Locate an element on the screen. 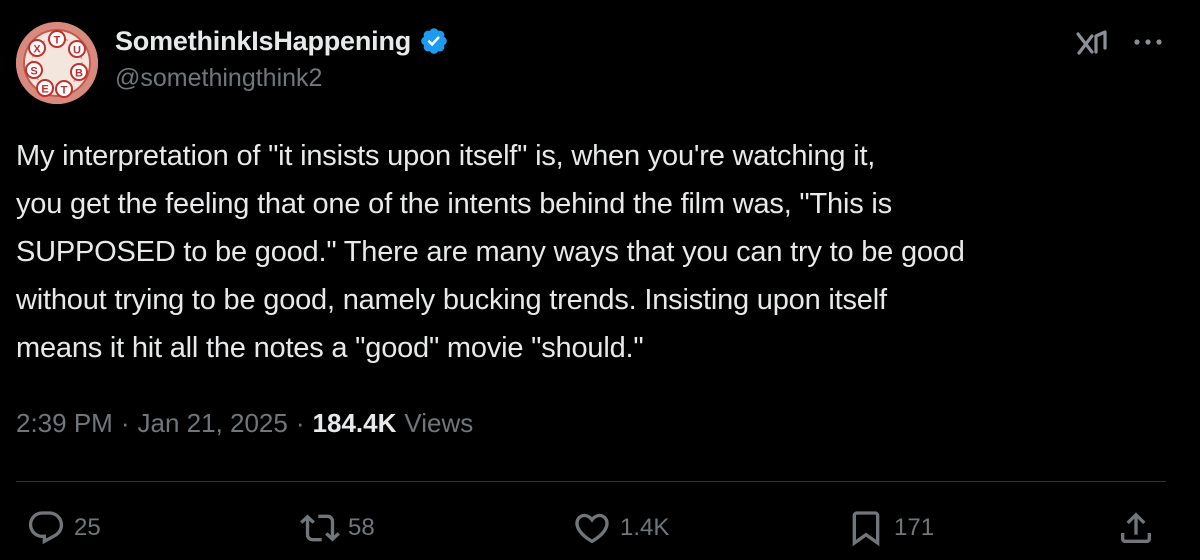  author-handle: @somethingthink2 is located at coordinates (218, 78).